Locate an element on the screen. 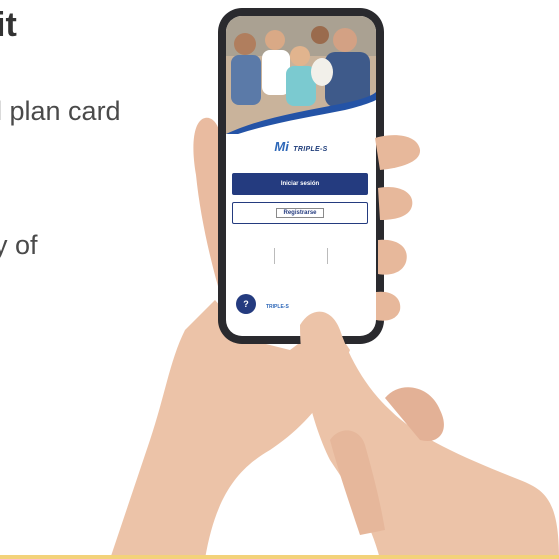 The height and width of the screenshot is (559, 559). mi-triple-s-logo: Mi TRIPLE-S is located at coordinates (301, 147).